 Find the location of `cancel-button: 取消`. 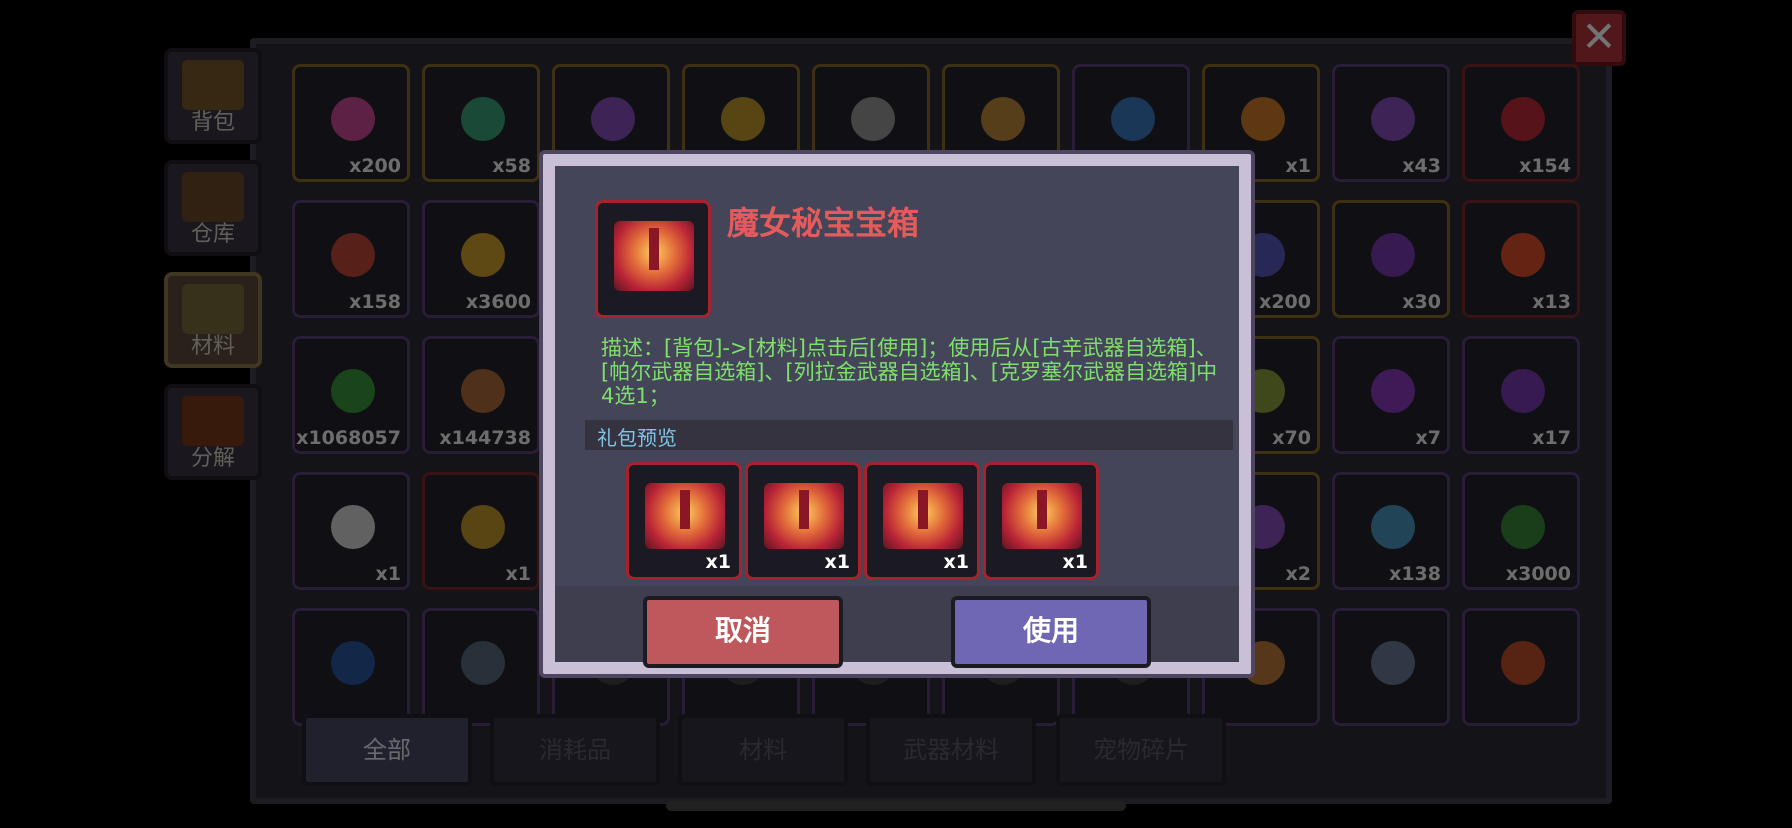

cancel-button: 取消 is located at coordinates (743, 632).